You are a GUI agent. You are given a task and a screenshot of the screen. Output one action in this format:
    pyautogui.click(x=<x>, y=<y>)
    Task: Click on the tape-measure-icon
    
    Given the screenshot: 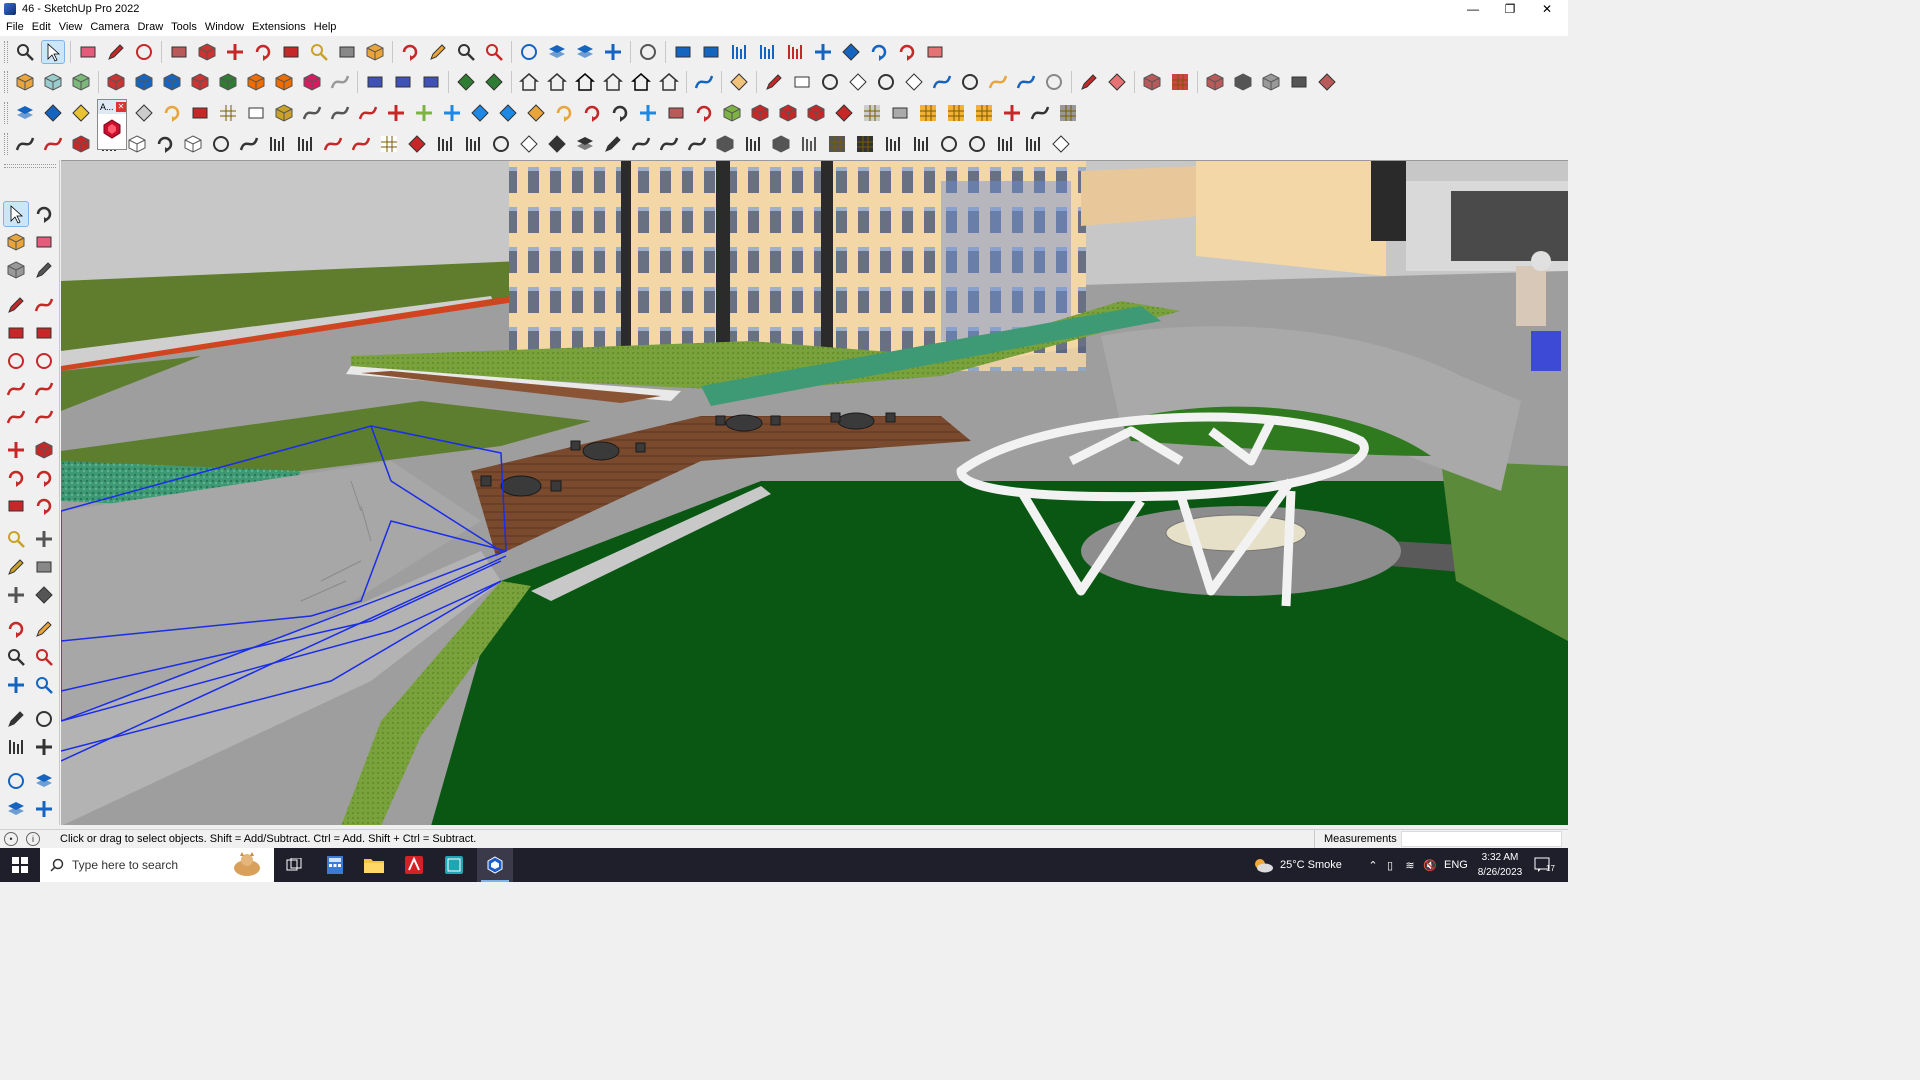 What is the action you would take?
    pyautogui.click(x=319, y=52)
    